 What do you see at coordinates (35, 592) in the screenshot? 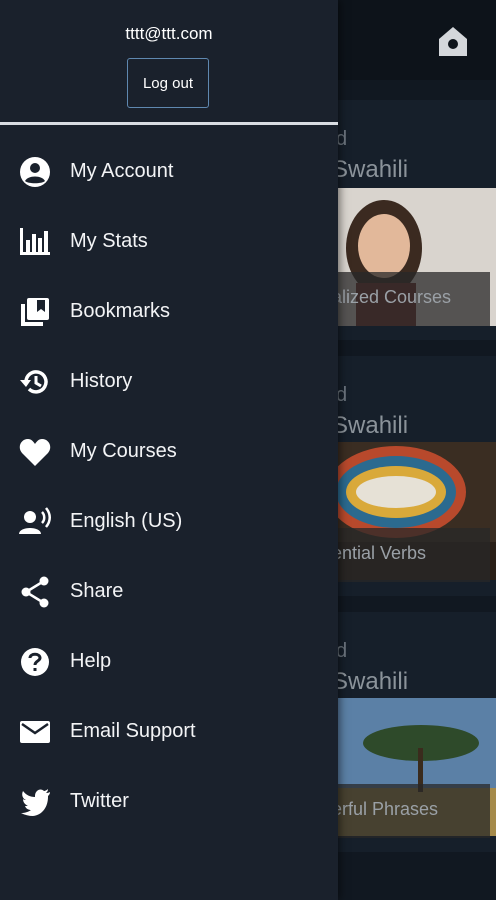
I see `share-icon` at bounding box center [35, 592].